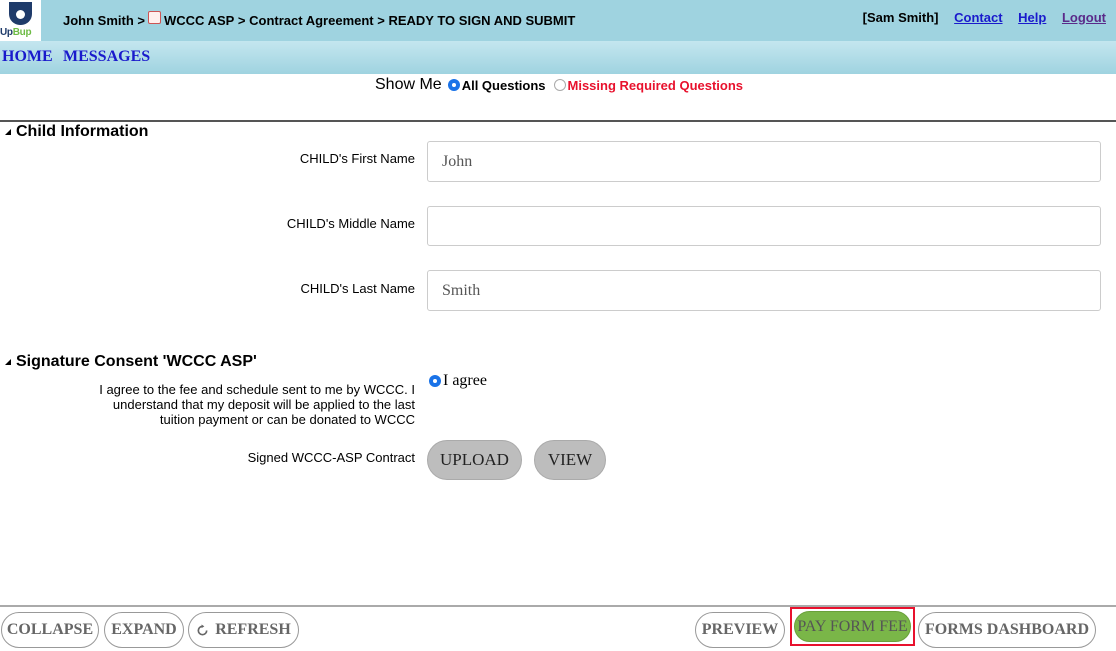 Image resolution: width=1116 pixels, height=651 pixels. I want to click on preview-button: PREVIEW, so click(740, 630).